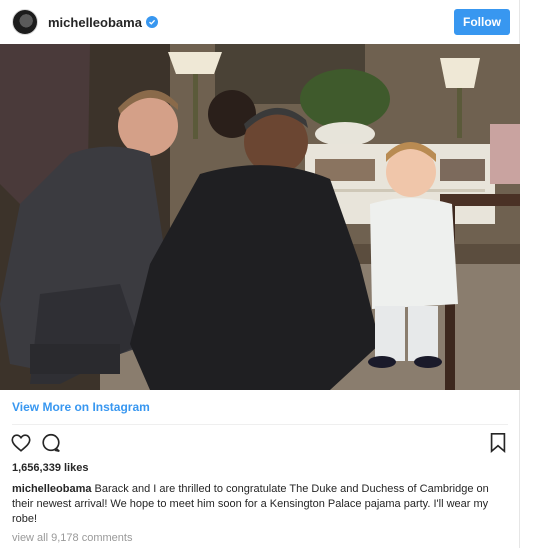 Image resolution: width=552 pixels, height=548 pixels. What do you see at coordinates (260, 424) in the screenshot?
I see `divider` at bounding box center [260, 424].